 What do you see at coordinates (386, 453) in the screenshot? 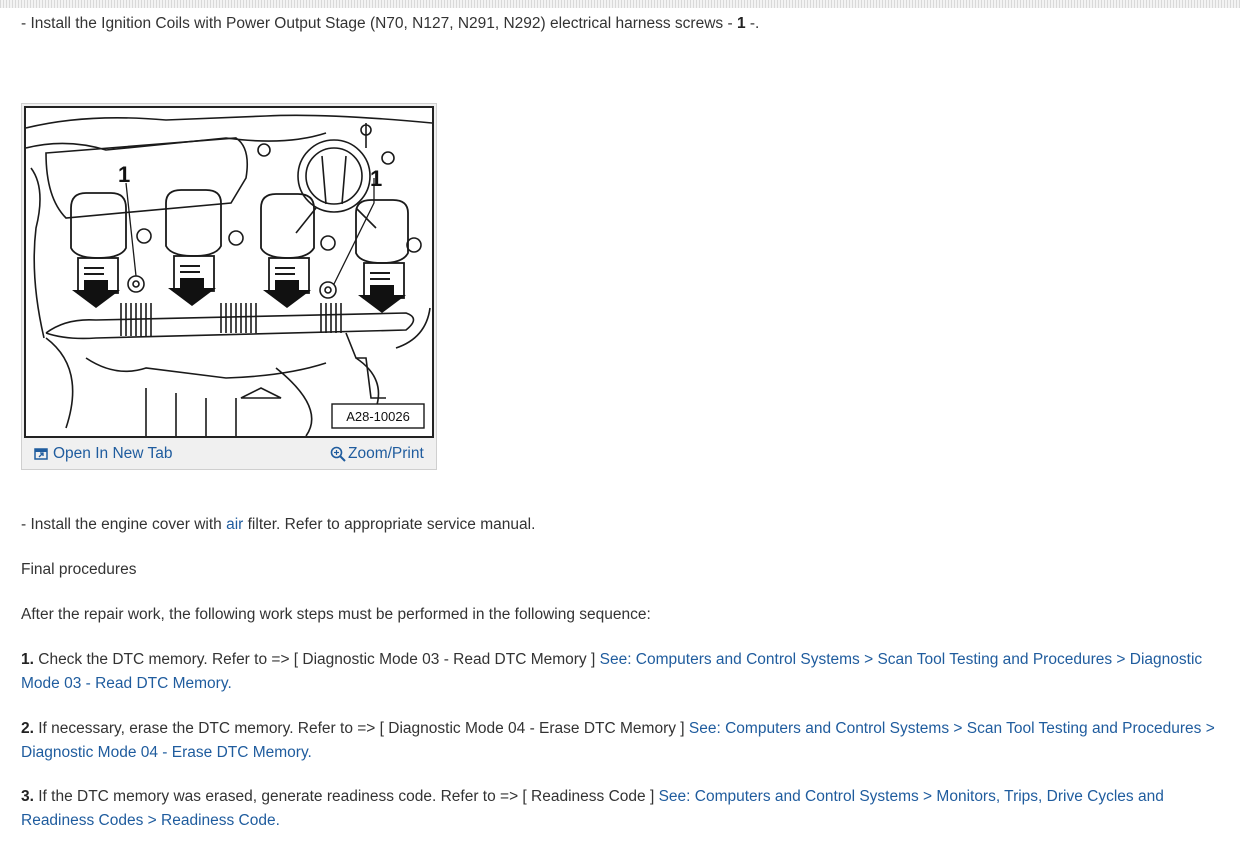
I see `zoom-print-label: Zoom/Print` at bounding box center [386, 453].